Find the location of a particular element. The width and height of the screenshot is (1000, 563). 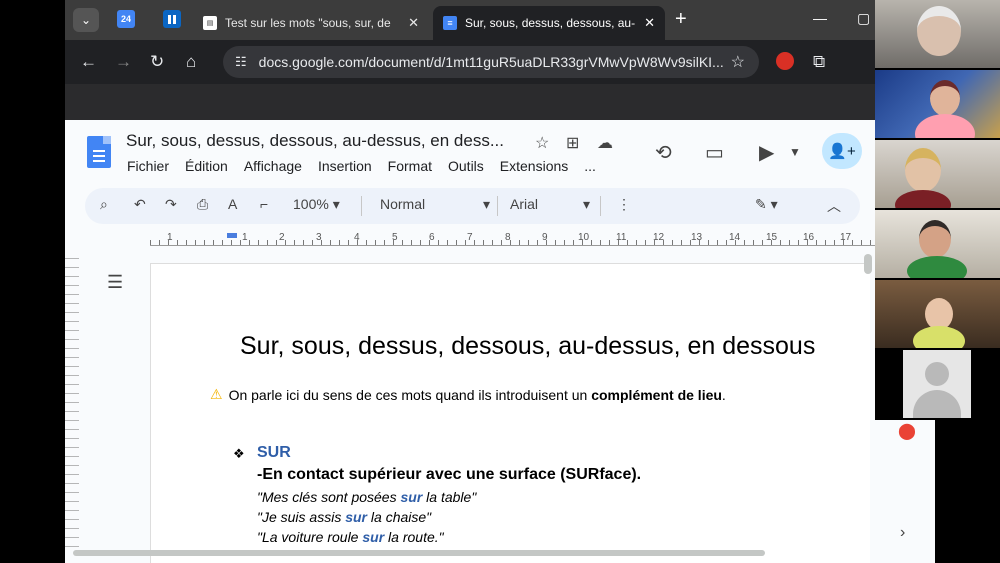

cloud-saved-icon: ☁ is located at coordinates (605, 143).